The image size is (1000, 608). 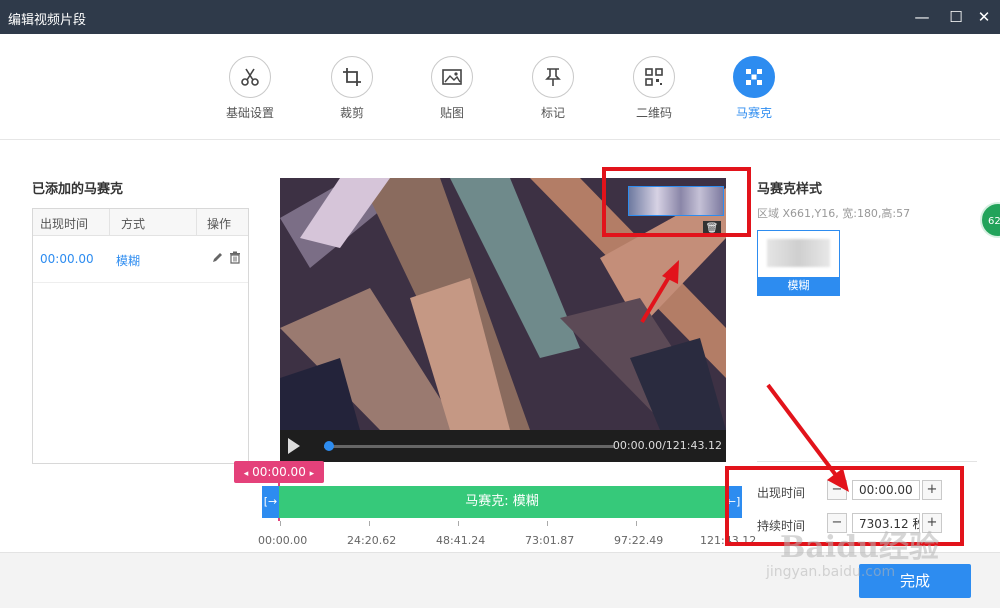 What do you see at coordinates (859, 547) in the screenshot?
I see `watermark-brand: Baidu经验` at bounding box center [859, 547].